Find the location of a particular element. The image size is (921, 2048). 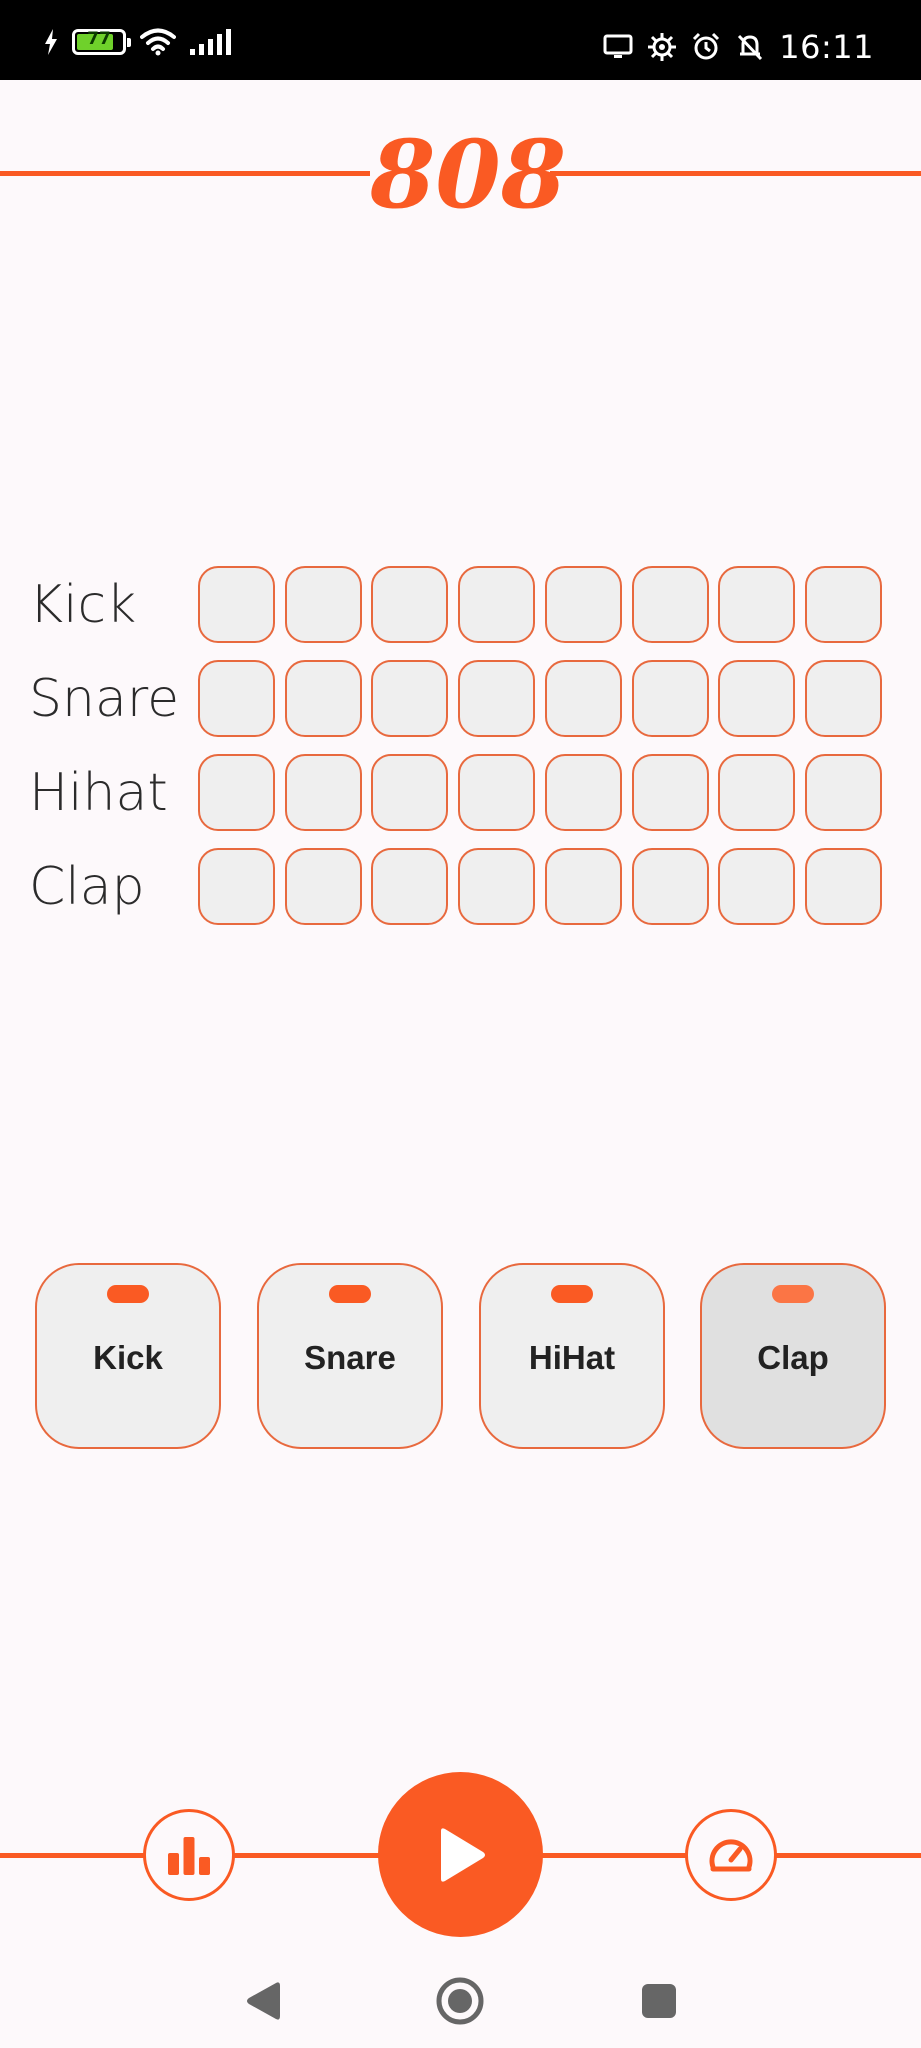

transport-bar is located at coordinates (460, 1855).